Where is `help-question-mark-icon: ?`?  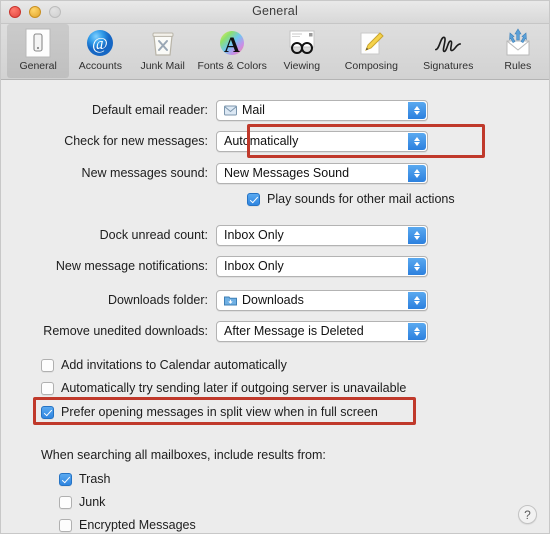 help-question-mark-icon: ? is located at coordinates (527, 514).